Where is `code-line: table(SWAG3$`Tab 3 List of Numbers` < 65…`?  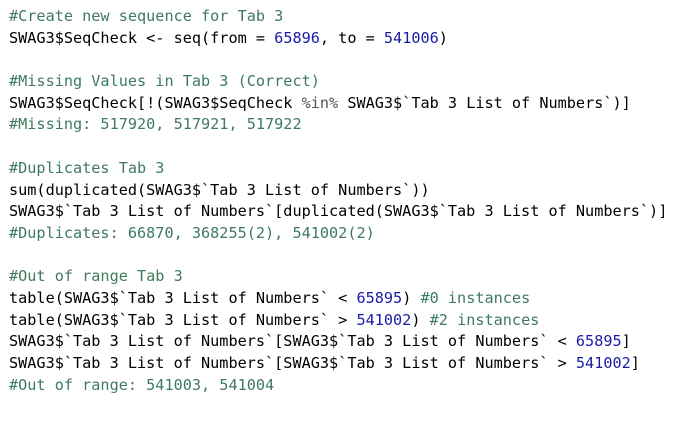 code-line: table(SWAG3$`Tab 3 List of Numbers` < 65… is located at coordinates (347, 299).